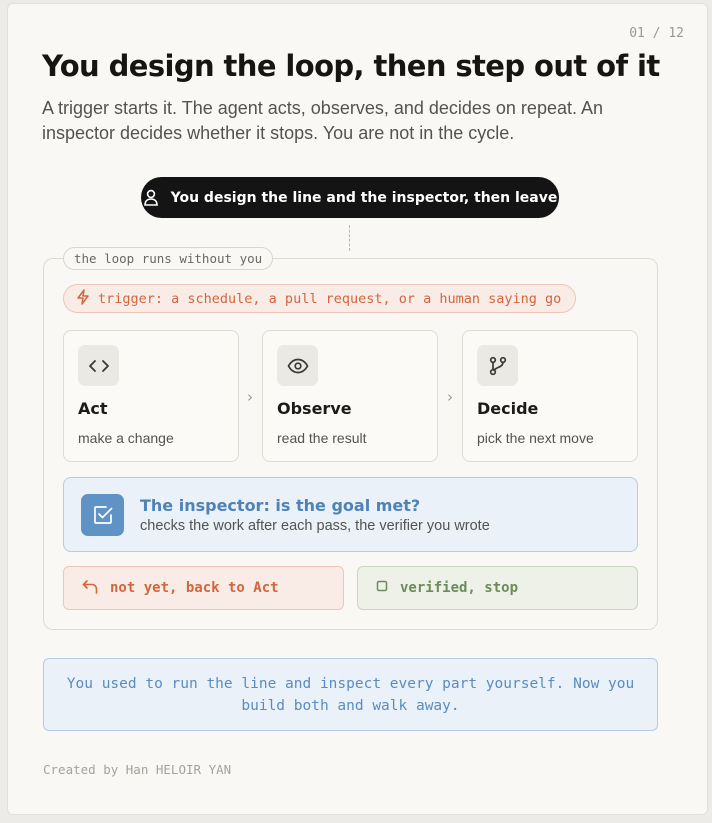 The width and height of the screenshot is (712, 823). What do you see at coordinates (497, 365) in the screenshot?
I see `git-branch-icon` at bounding box center [497, 365].